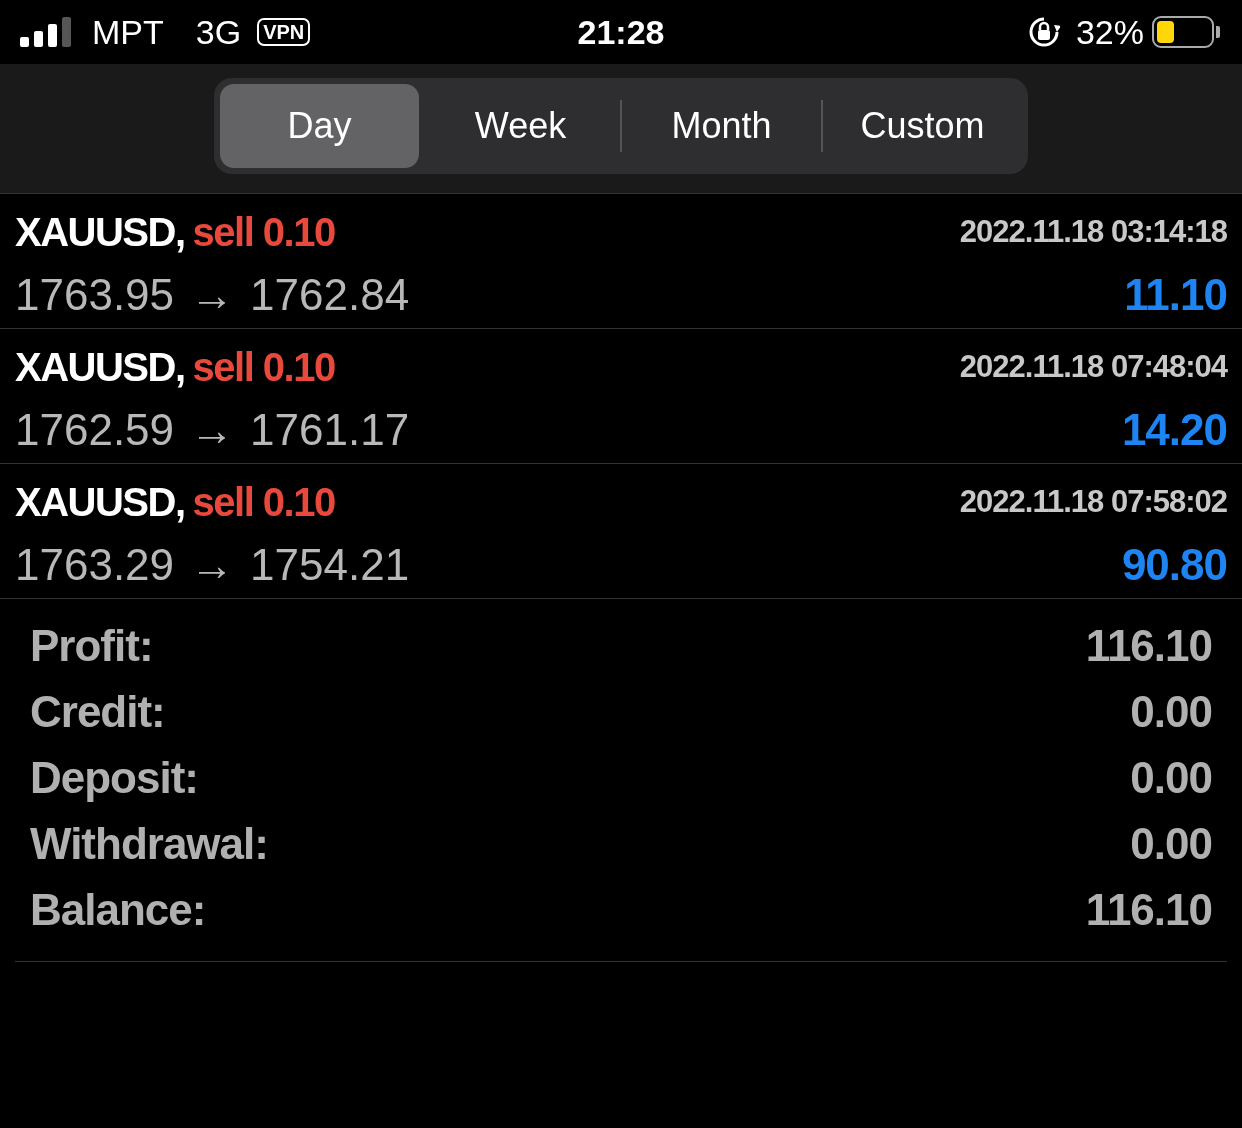 This screenshot has width=1242, height=1128. Describe the element at coordinates (114, 778) in the screenshot. I see `summary-label: Deposit:` at that location.